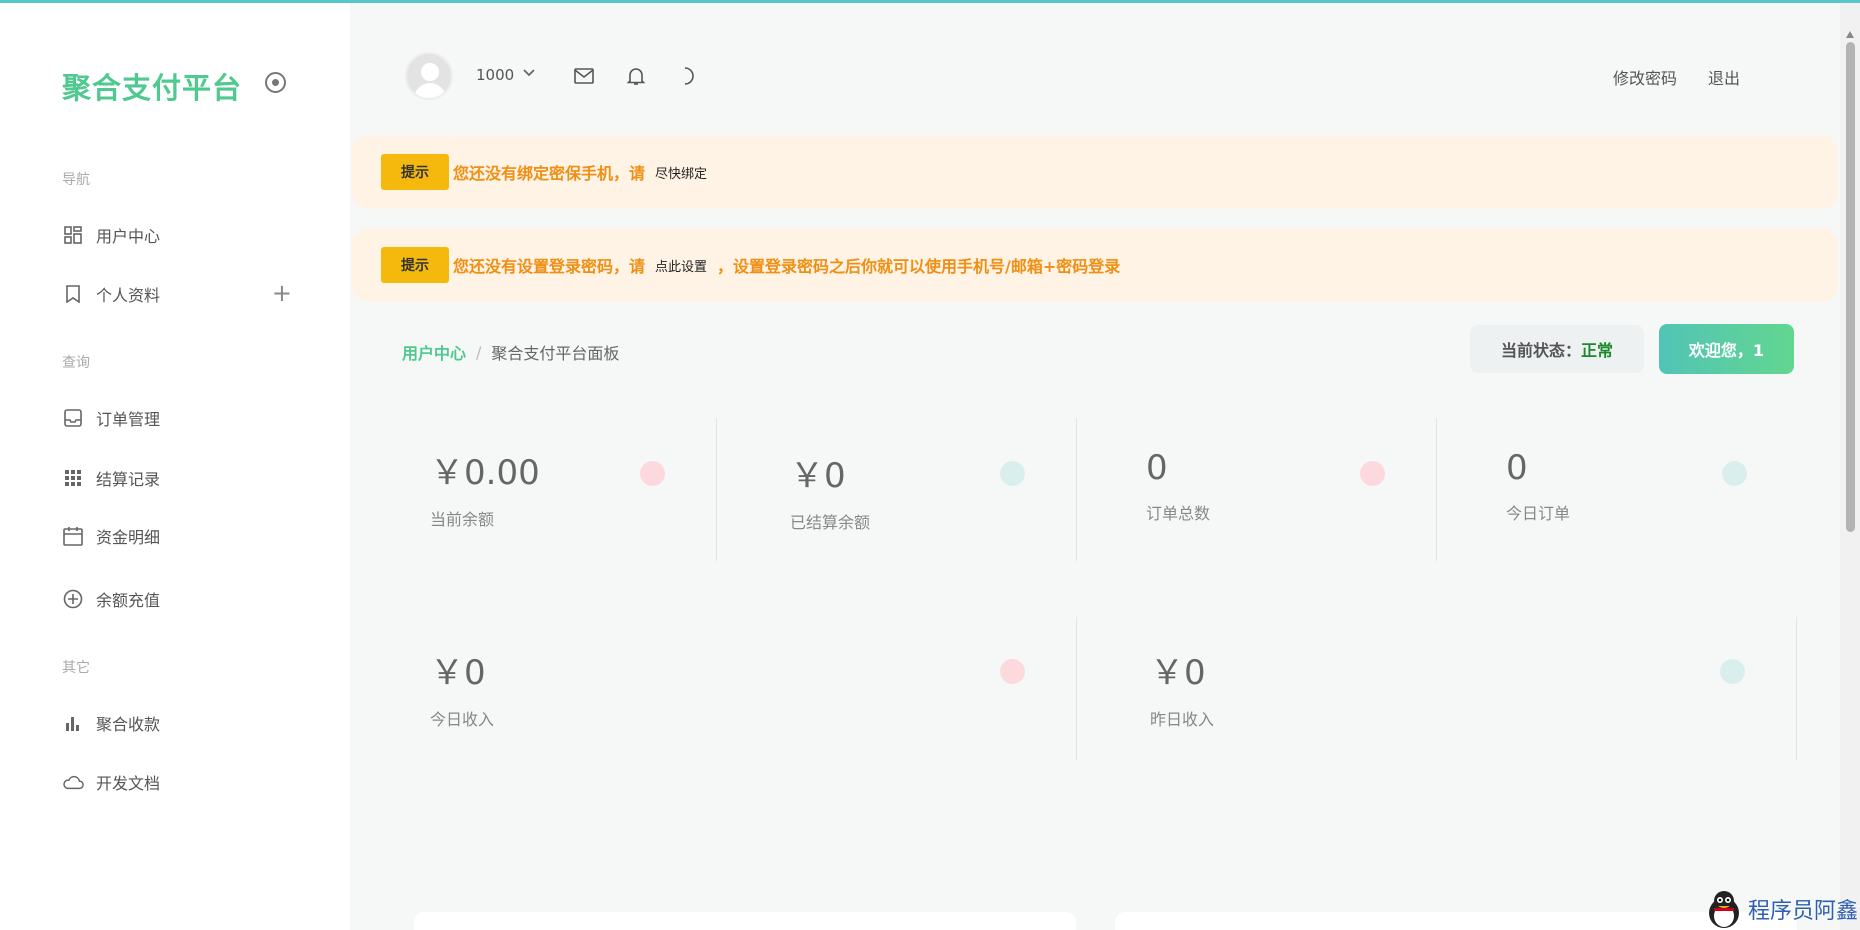 Image resolution: width=1860 pixels, height=930 pixels. I want to click on stat-yesterday-income: ￥0 昨日收入, so click(1182, 687).